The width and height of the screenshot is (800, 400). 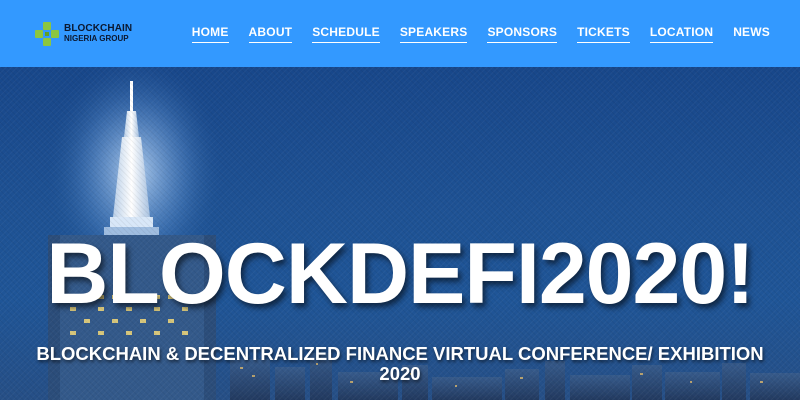 What do you see at coordinates (346, 34) in the screenshot?
I see `nav-item-schedule: SCHEDULE` at bounding box center [346, 34].